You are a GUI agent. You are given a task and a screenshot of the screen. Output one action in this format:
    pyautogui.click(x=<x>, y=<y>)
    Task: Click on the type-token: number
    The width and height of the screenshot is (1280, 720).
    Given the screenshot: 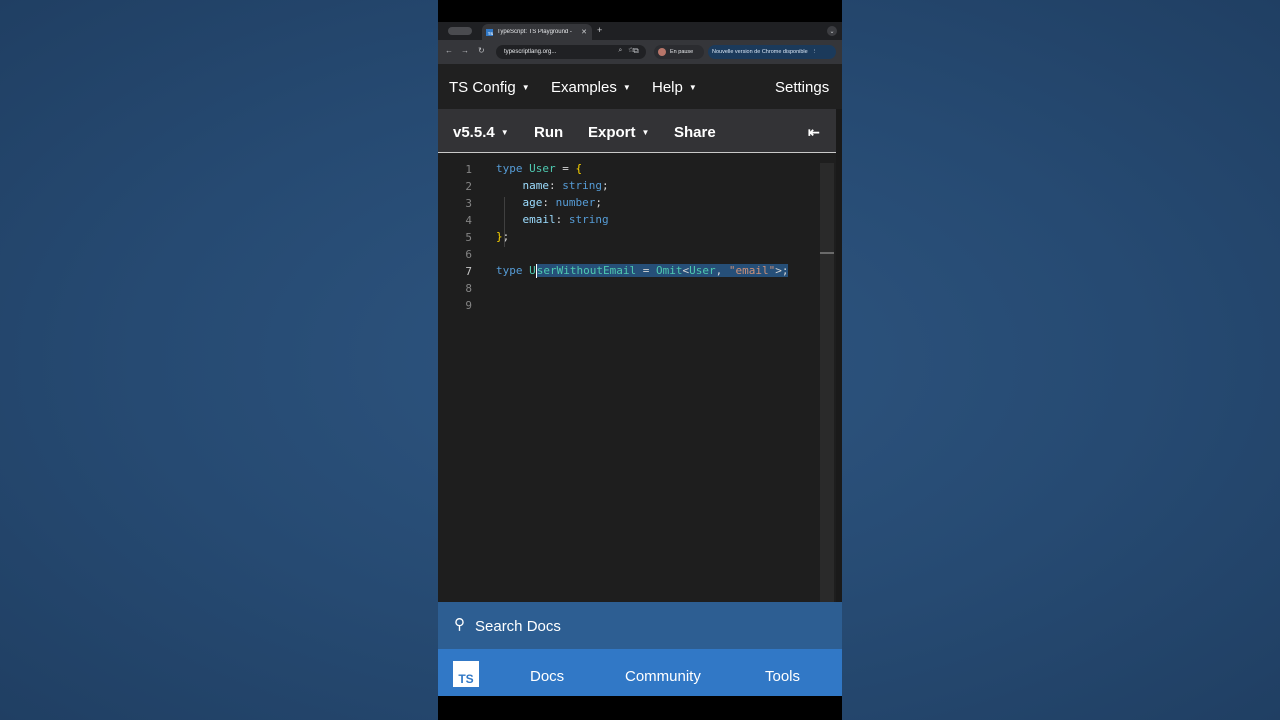 What is the action you would take?
    pyautogui.click(x=575, y=202)
    